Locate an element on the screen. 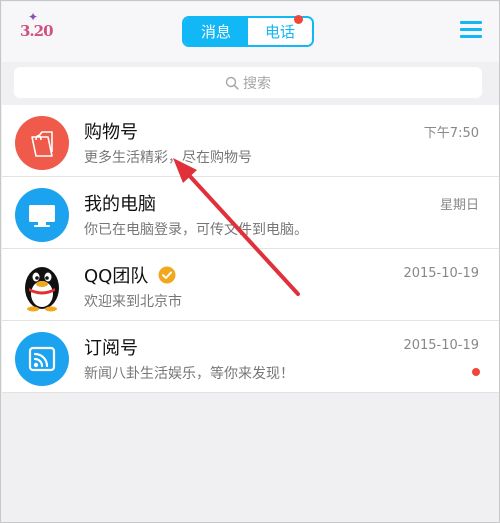  subscription-icon is located at coordinates (42, 359).